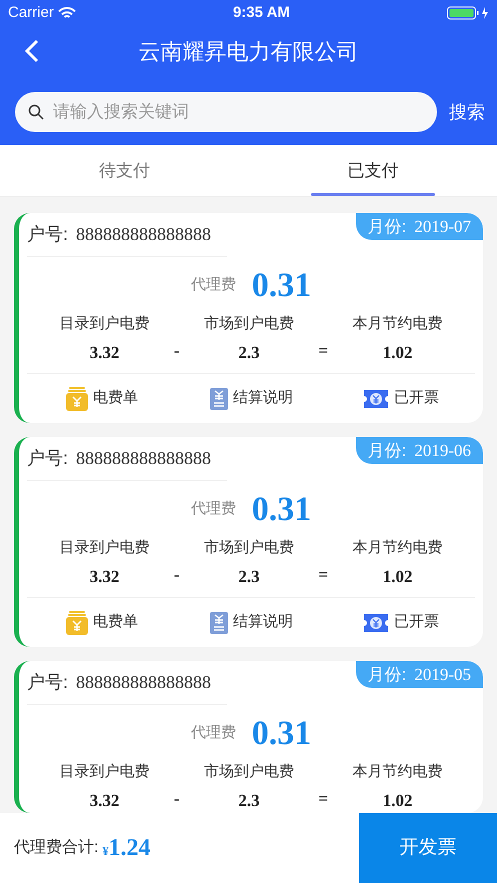 Image resolution: width=497 pixels, height=883 pixels. I want to click on wifi-icon, so click(67, 13).